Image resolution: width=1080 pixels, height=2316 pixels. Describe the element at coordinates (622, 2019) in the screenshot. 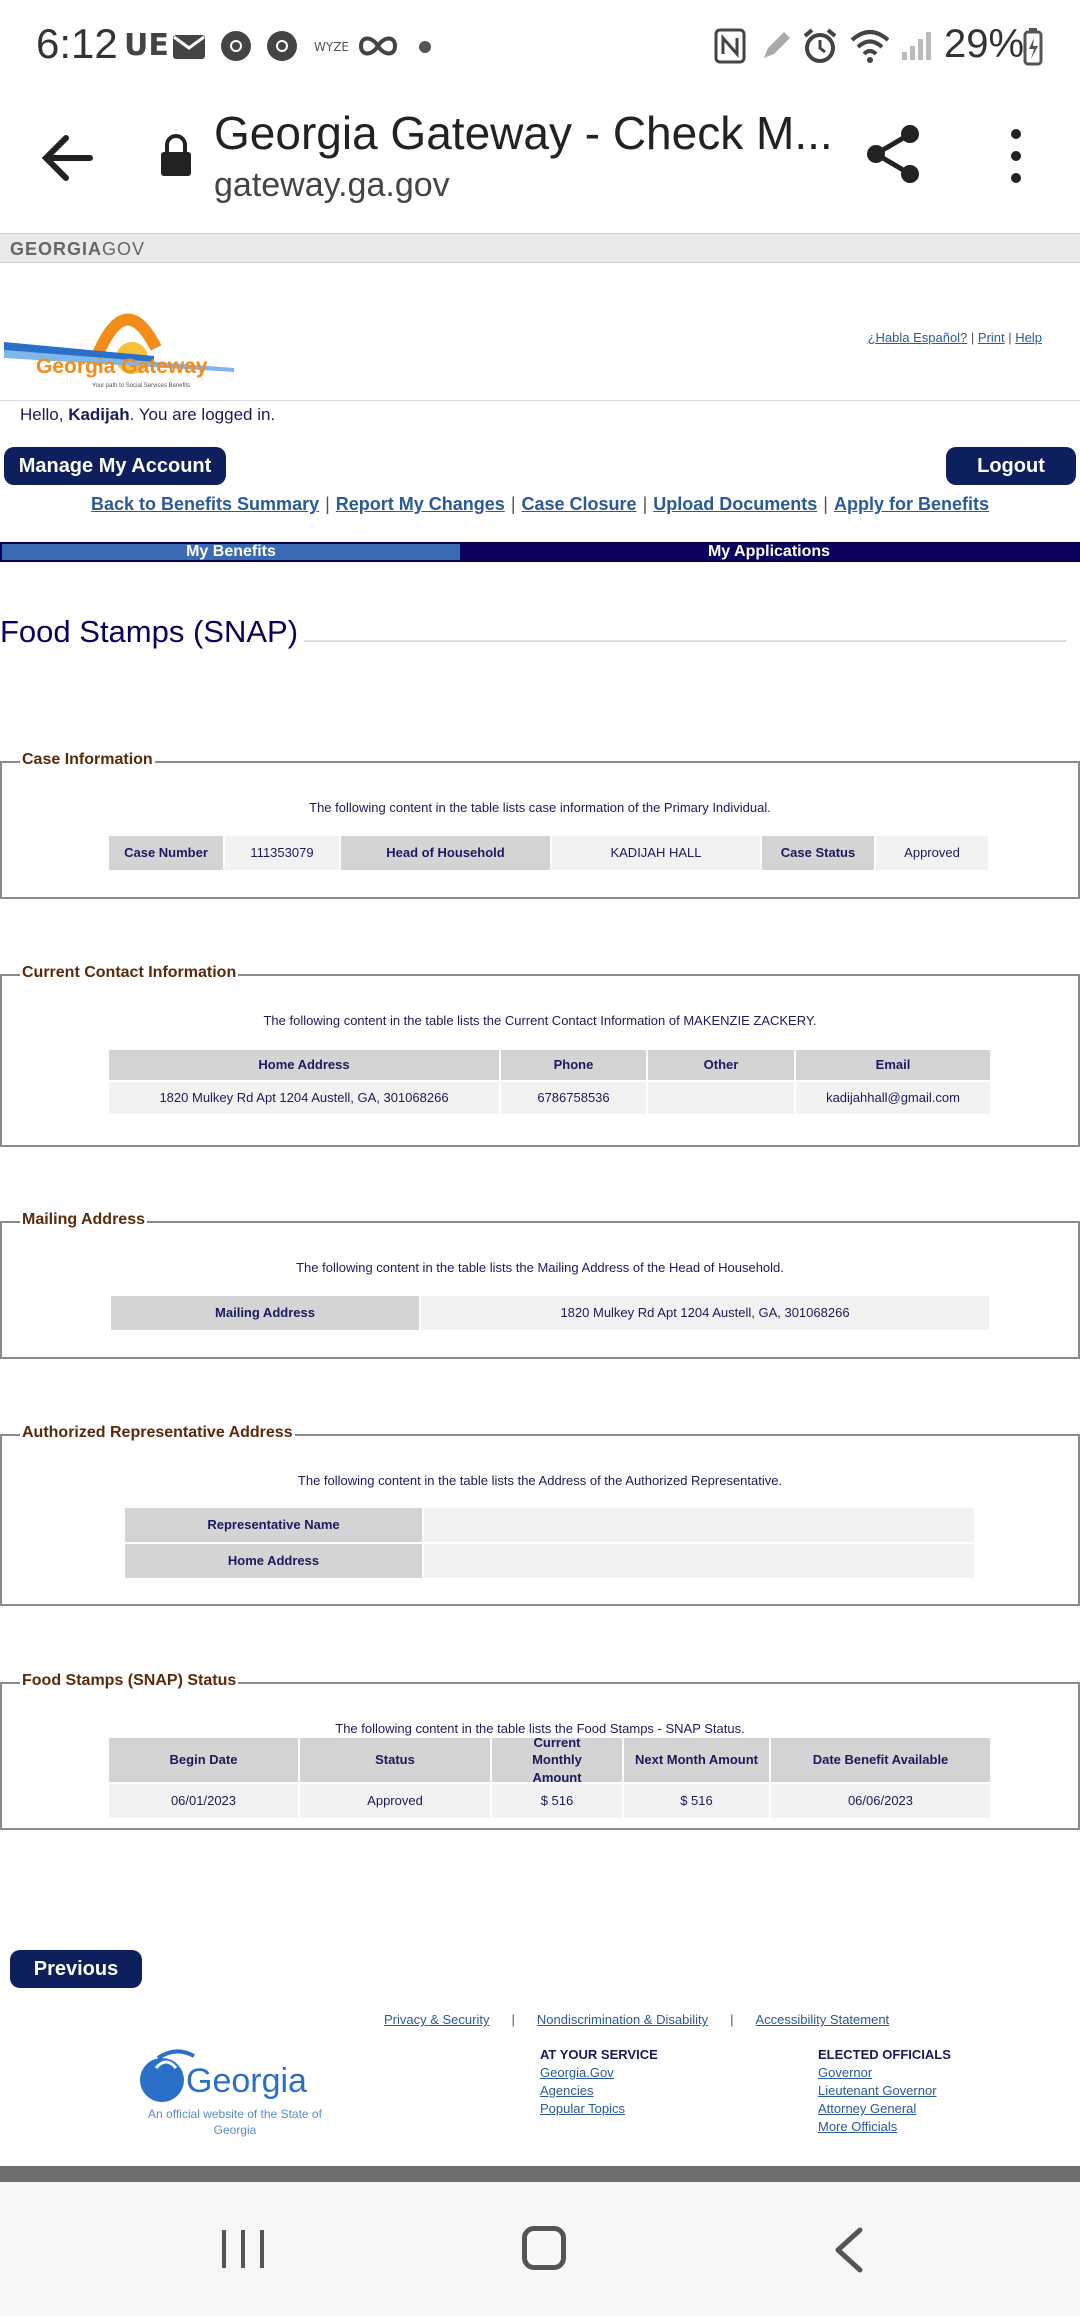

I see `nondiscrimination-link: Nondiscrimination & Disability` at that location.